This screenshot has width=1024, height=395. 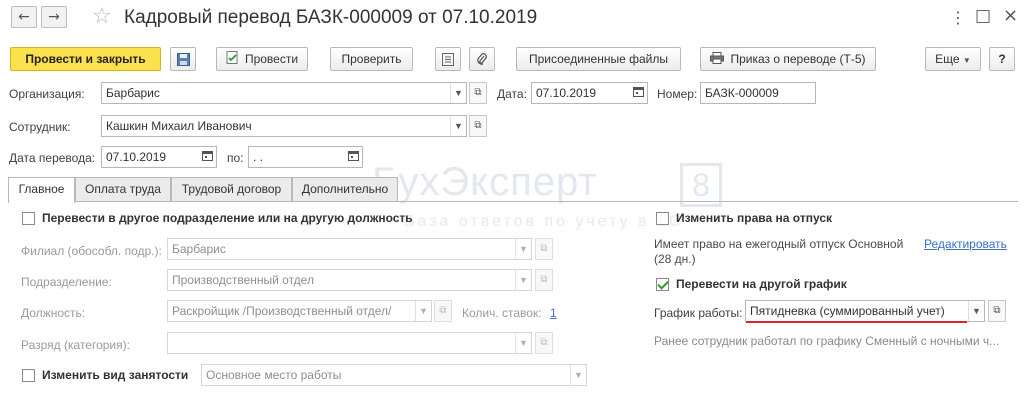 I want to click on help-button: ?, so click(x=1002, y=59).